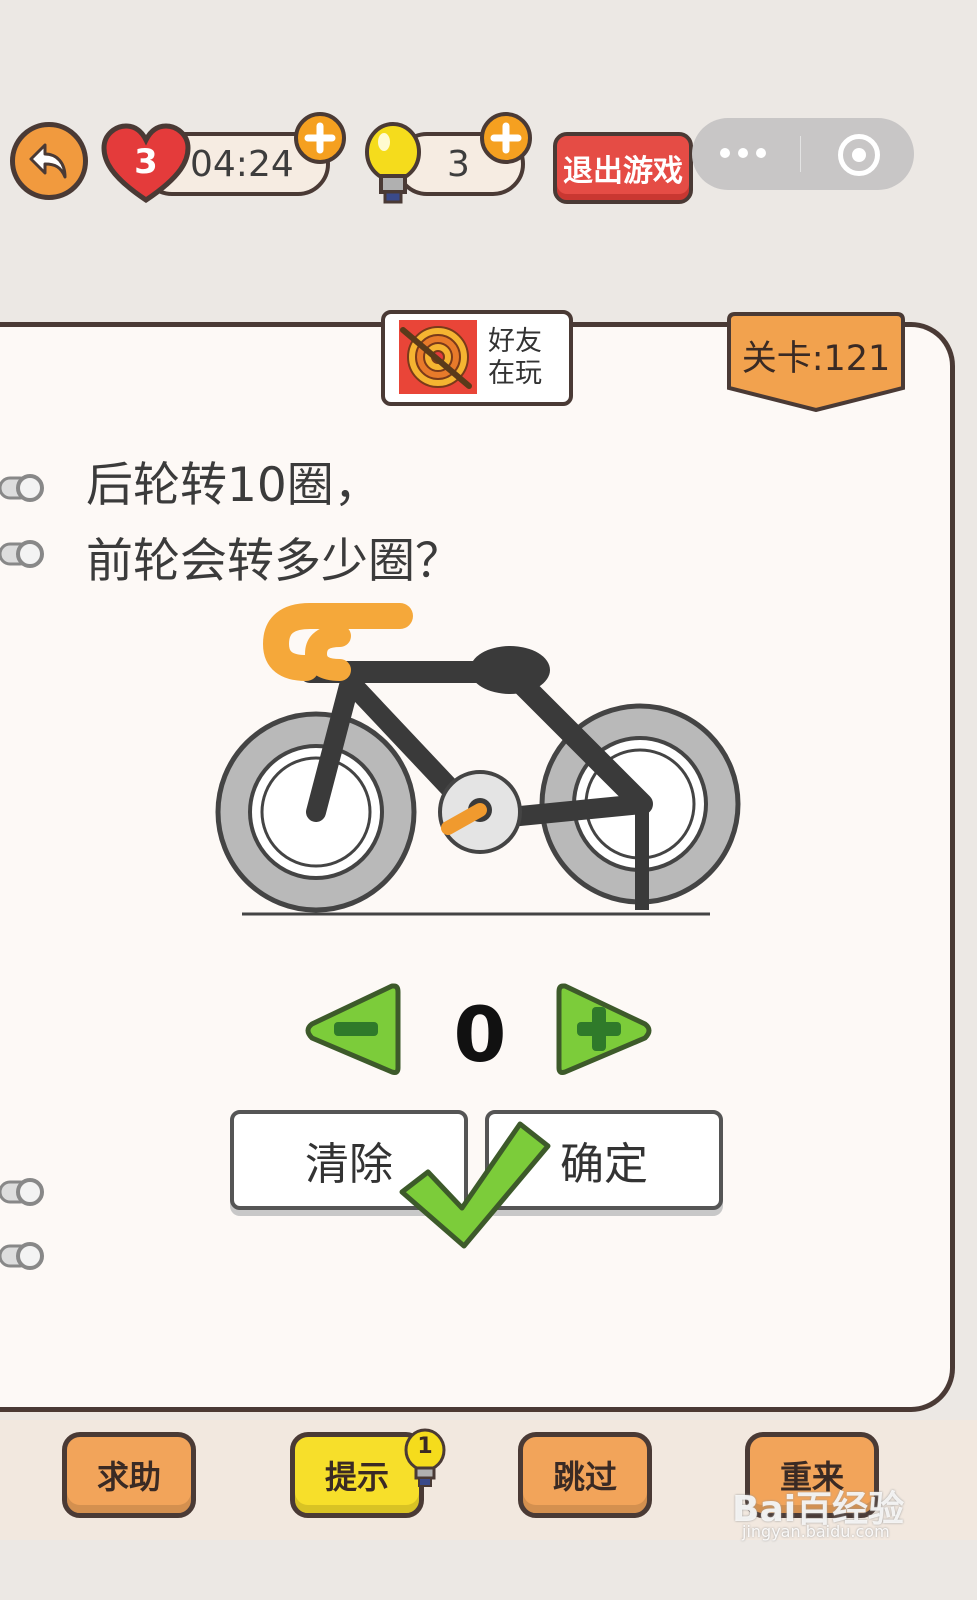  Describe the element at coordinates (743, 153) in the screenshot. I see `more-dots-icon` at that location.